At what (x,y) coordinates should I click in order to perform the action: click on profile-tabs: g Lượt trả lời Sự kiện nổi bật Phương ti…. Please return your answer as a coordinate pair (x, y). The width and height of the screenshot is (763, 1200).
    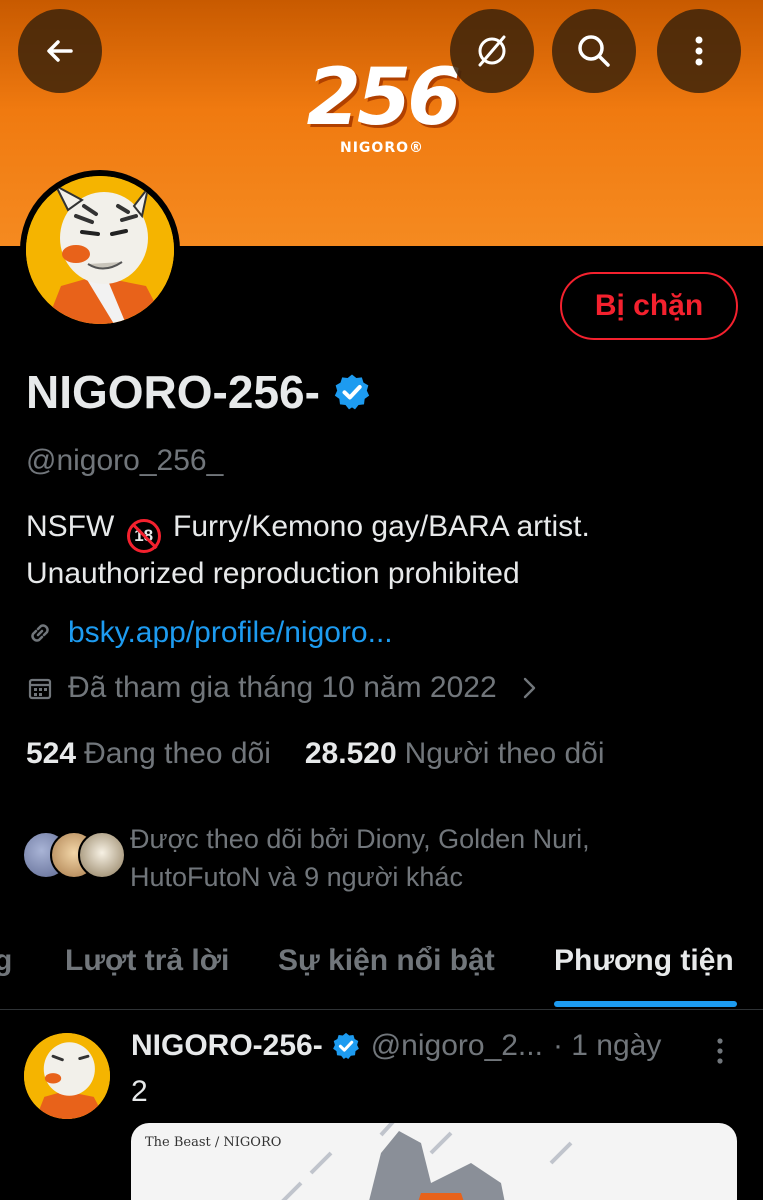
    Looking at the image, I should click on (381, 965).